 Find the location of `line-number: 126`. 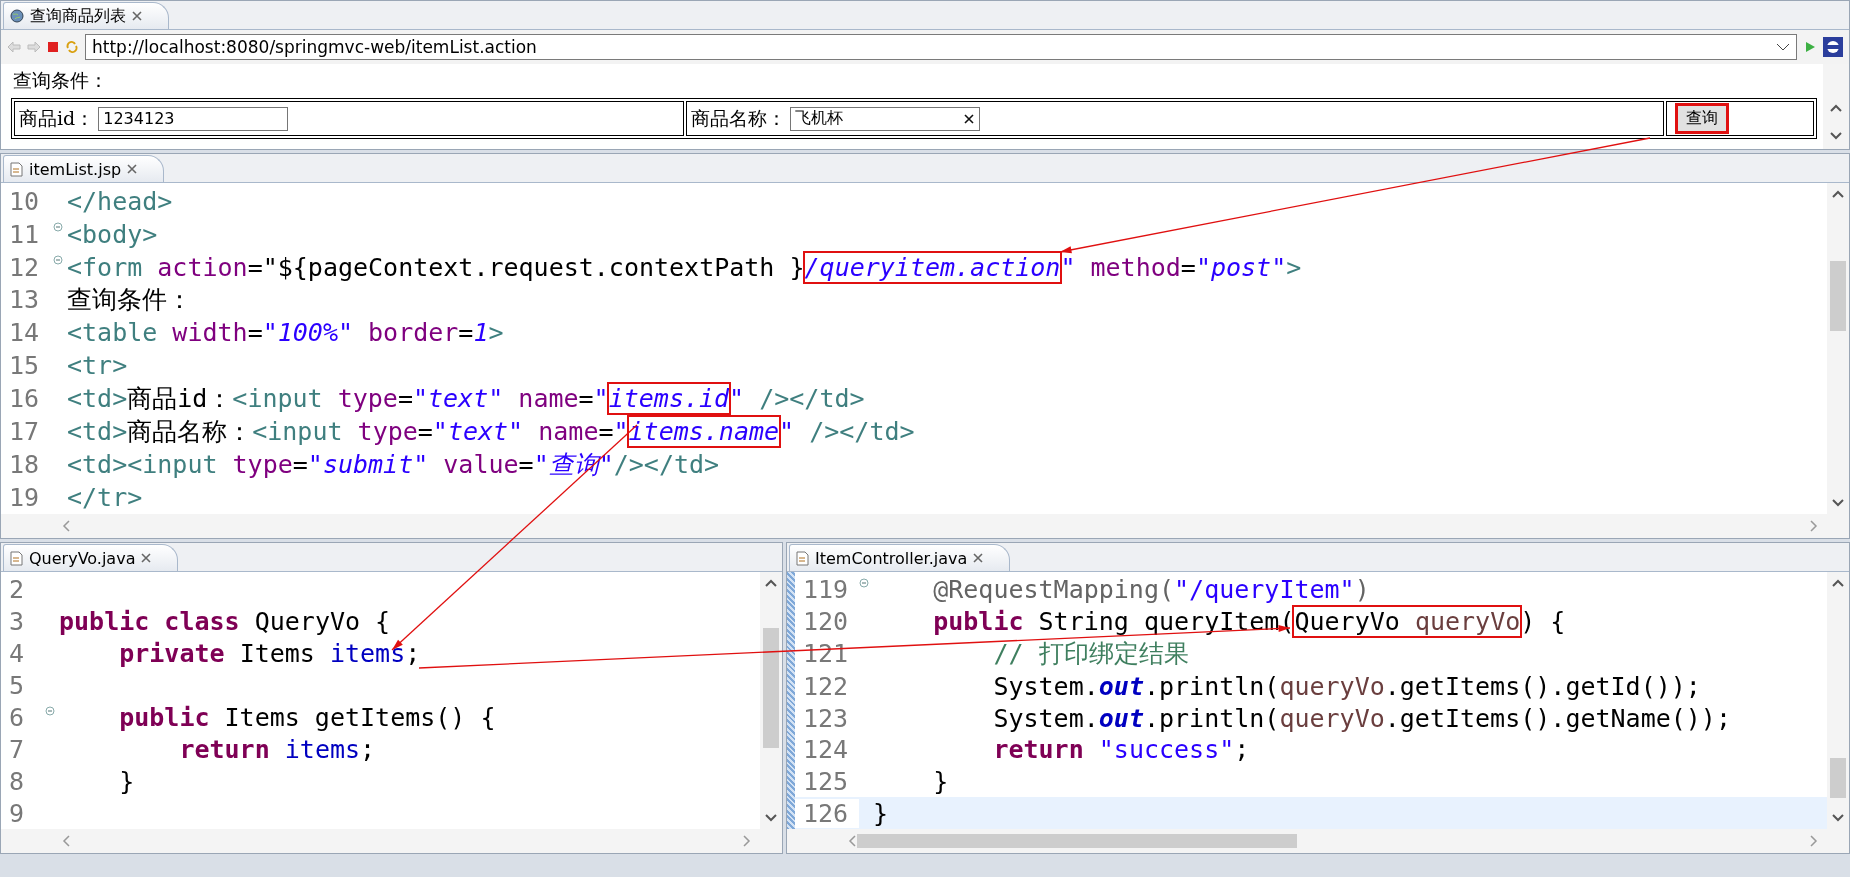

line-number: 126 is located at coordinates (827, 813).